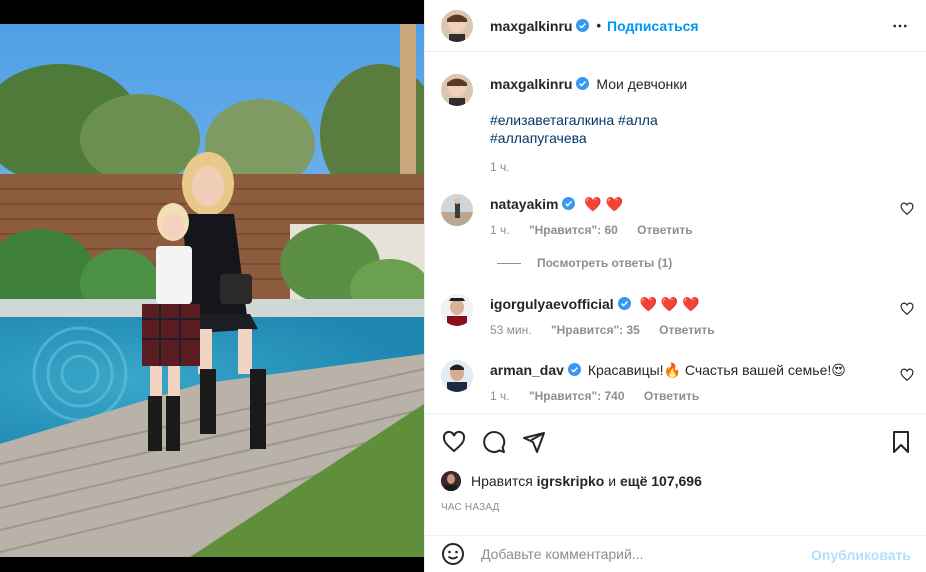 This screenshot has height=572, width=926. What do you see at coordinates (509, 263) in the screenshot?
I see `replies-divider` at bounding box center [509, 263].